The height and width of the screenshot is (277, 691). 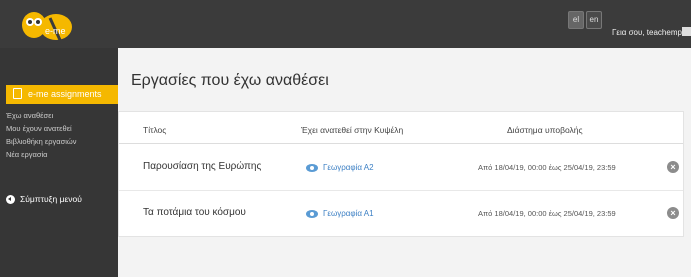 I want to click on sidebar-link-library: Βιβλιοθήκη εργασιών, so click(x=41, y=141).